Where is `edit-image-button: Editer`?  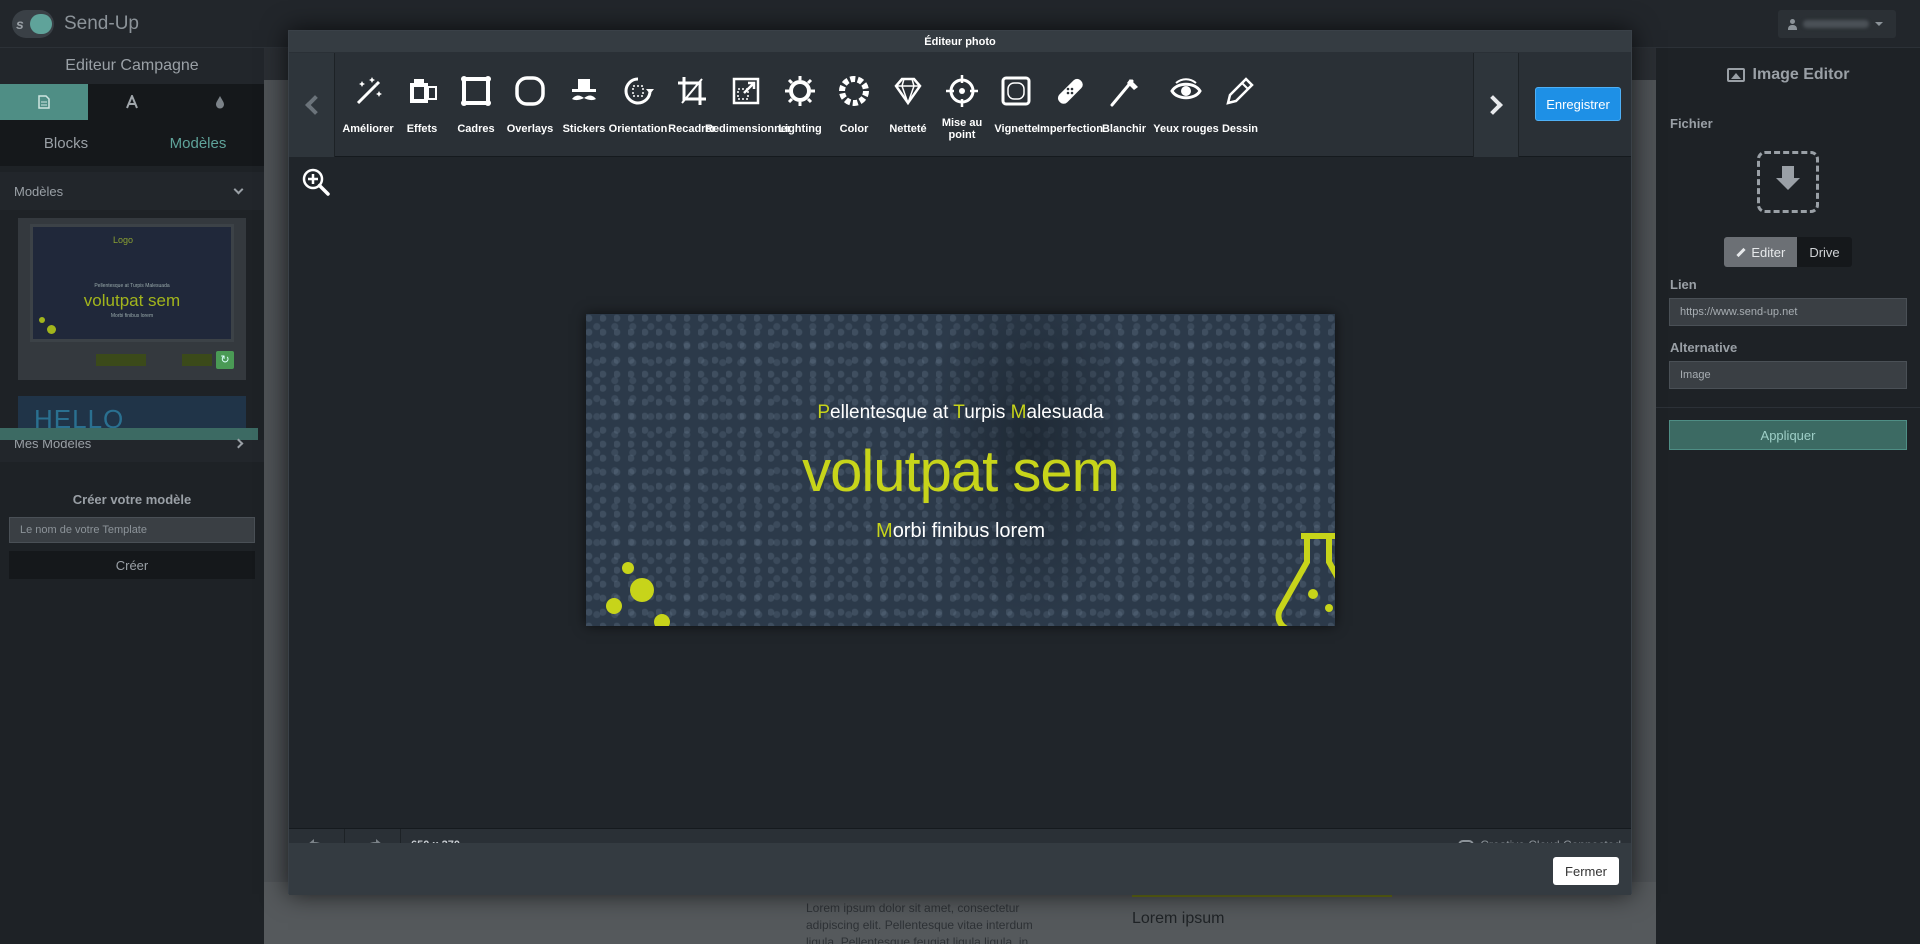
edit-image-button: Editer is located at coordinates (1761, 252).